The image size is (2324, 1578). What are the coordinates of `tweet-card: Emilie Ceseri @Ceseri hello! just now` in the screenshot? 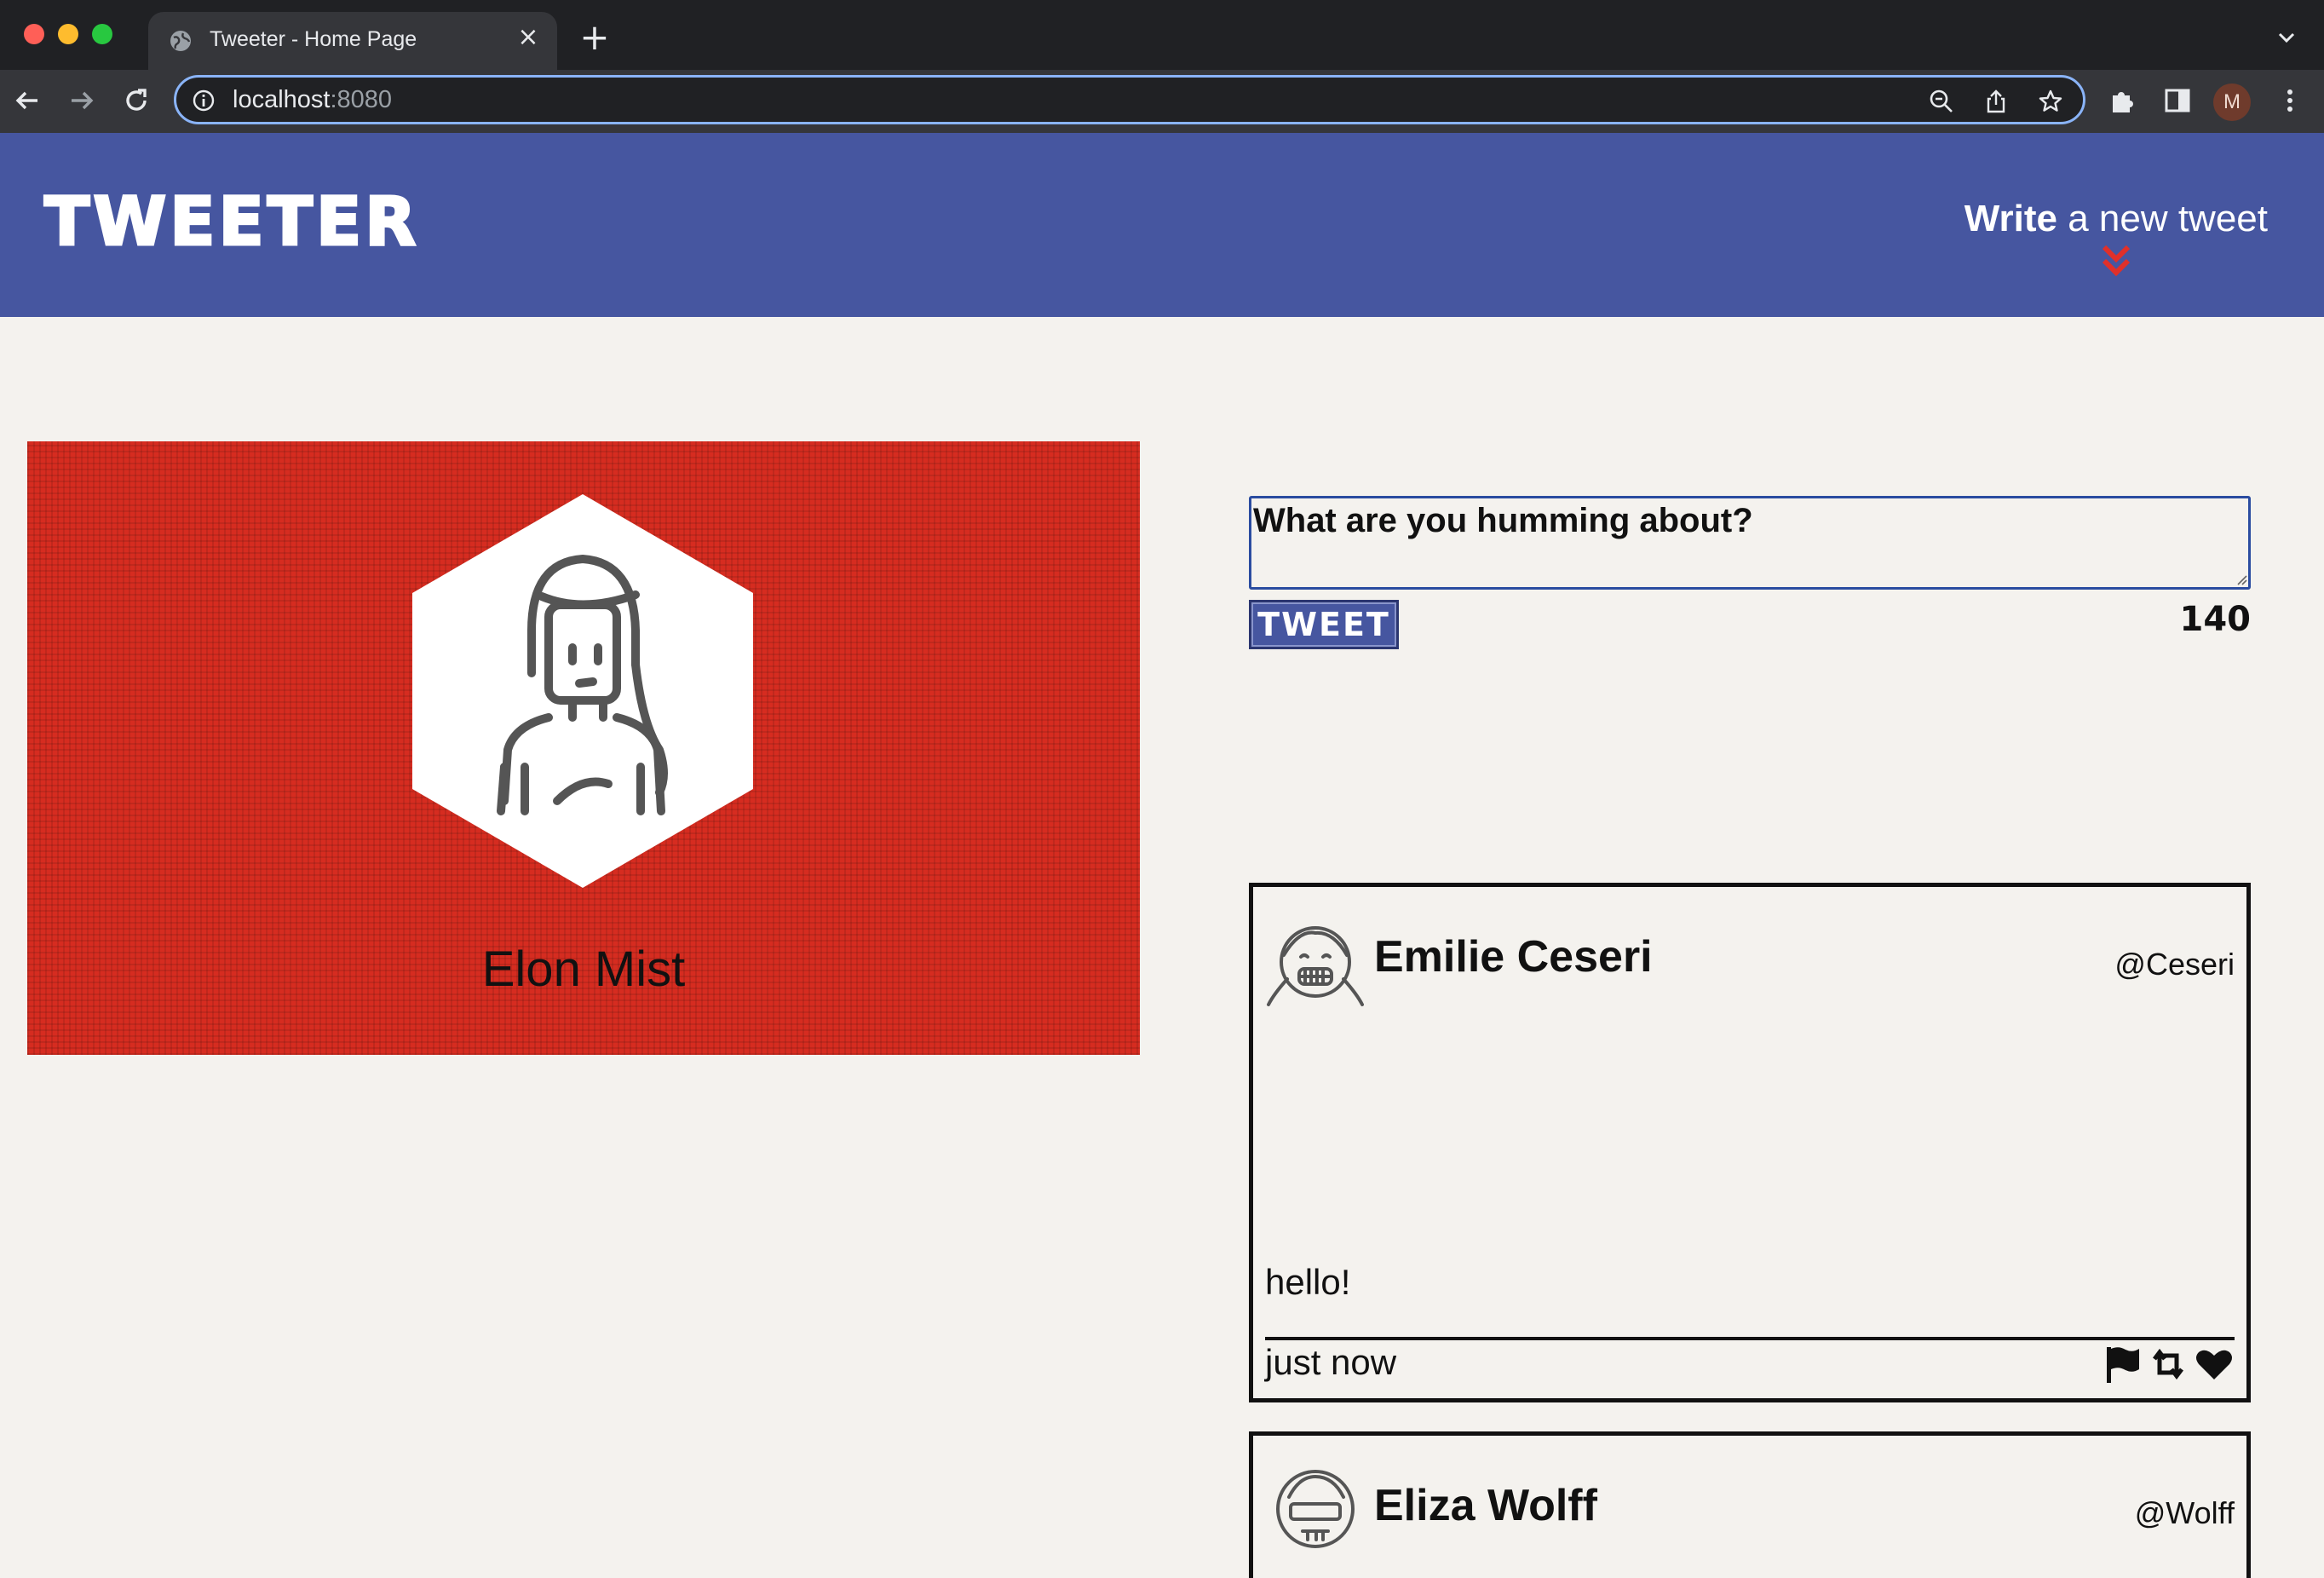 It's located at (1750, 1142).